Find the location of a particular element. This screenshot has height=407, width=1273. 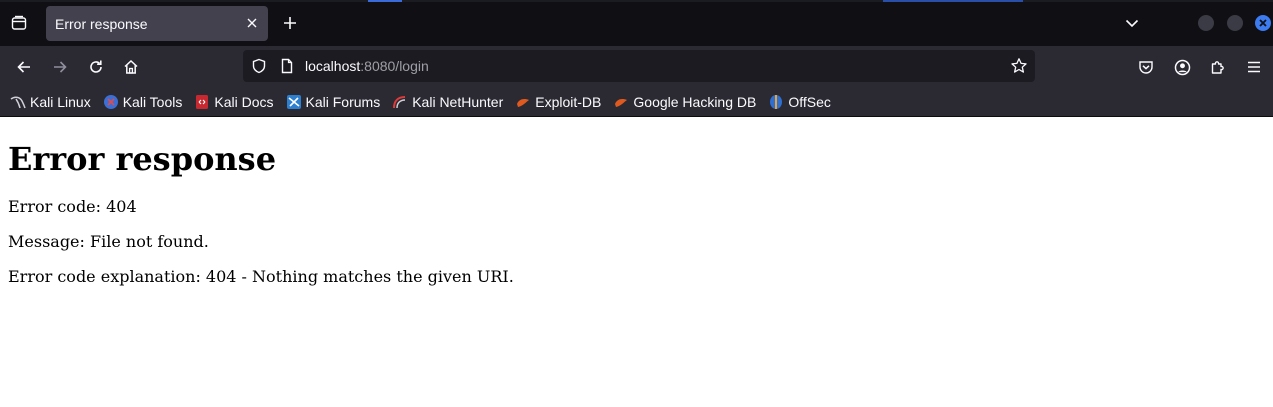

save-to-pocket-button is located at coordinates (1146, 67).